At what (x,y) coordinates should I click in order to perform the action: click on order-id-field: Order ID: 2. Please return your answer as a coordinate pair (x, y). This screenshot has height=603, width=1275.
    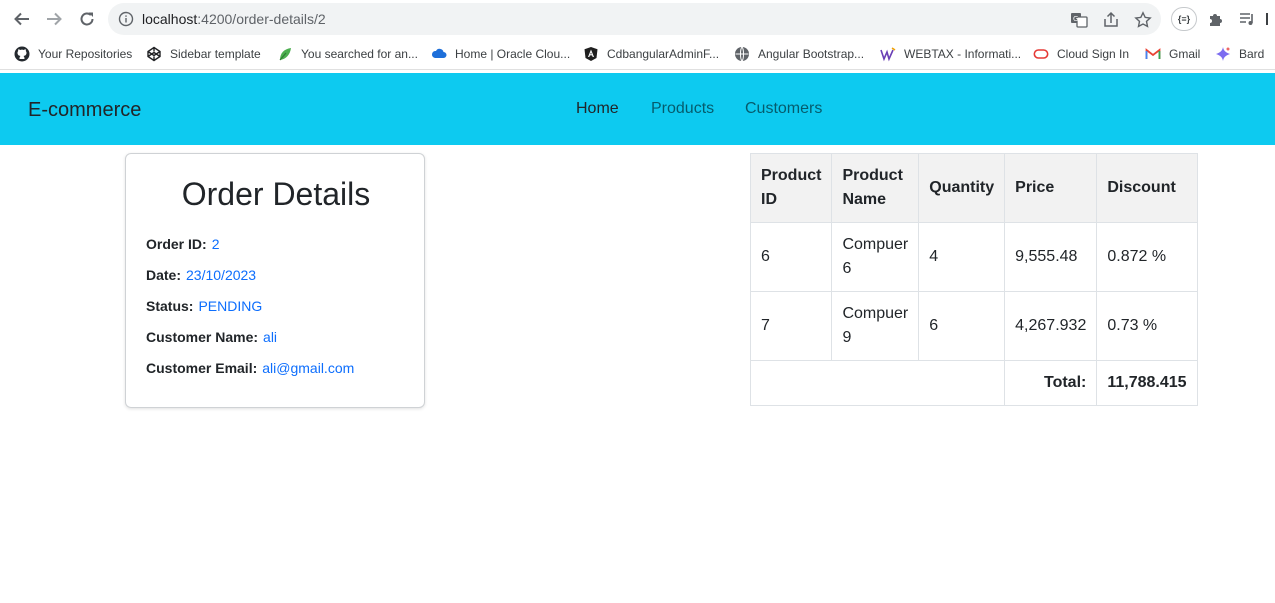
    Looking at the image, I should click on (182, 244).